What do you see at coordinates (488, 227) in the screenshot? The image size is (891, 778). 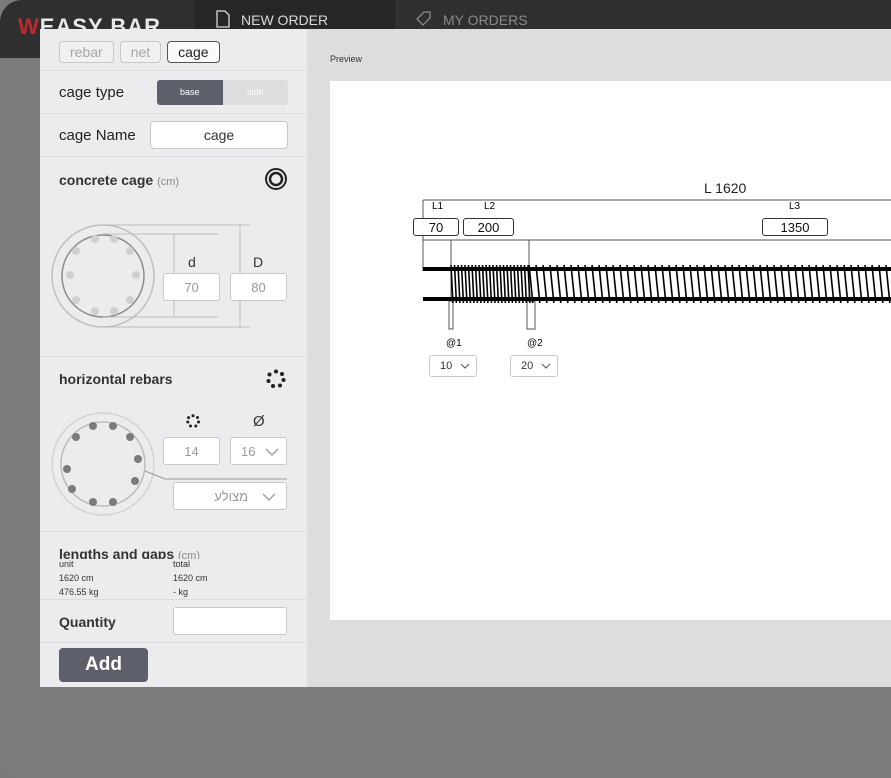 I see `segment-l2-input: 200` at bounding box center [488, 227].